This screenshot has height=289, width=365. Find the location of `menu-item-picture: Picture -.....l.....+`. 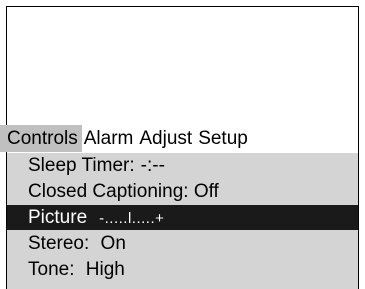

menu-item-picture: Picture -.....l.....+ is located at coordinates (182, 217).